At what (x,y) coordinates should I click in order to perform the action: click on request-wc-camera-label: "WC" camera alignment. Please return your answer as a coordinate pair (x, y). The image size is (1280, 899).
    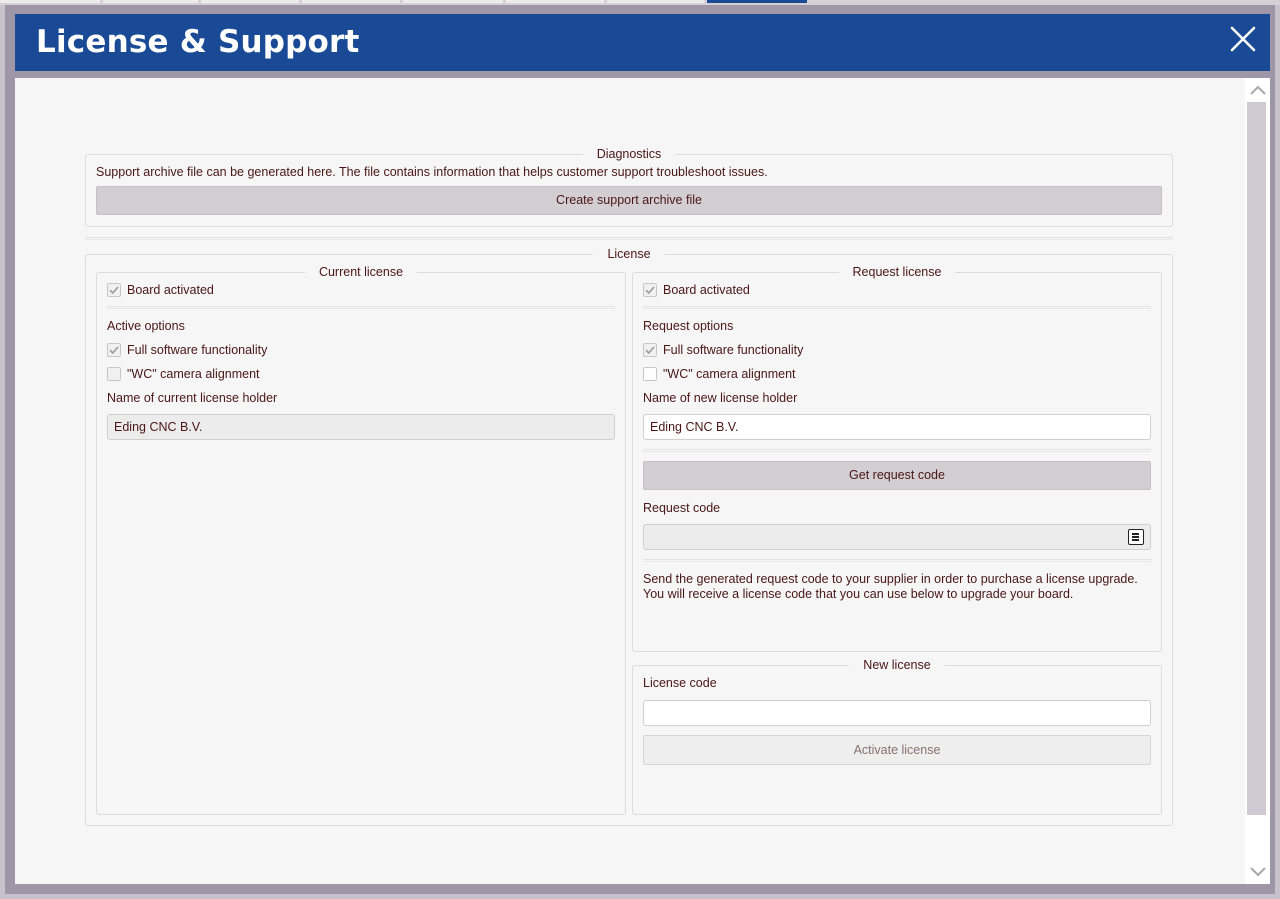
    Looking at the image, I should click on (729, 374).